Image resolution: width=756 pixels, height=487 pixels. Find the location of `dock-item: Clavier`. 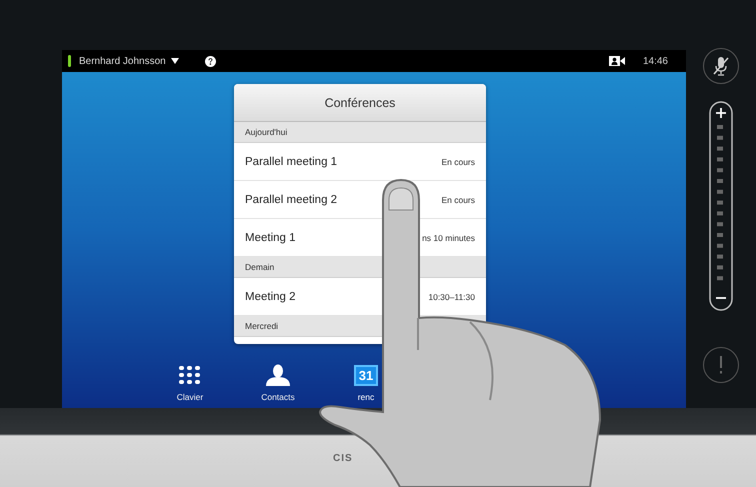

dock-item: Clavier is located at coordinates (190, 380).